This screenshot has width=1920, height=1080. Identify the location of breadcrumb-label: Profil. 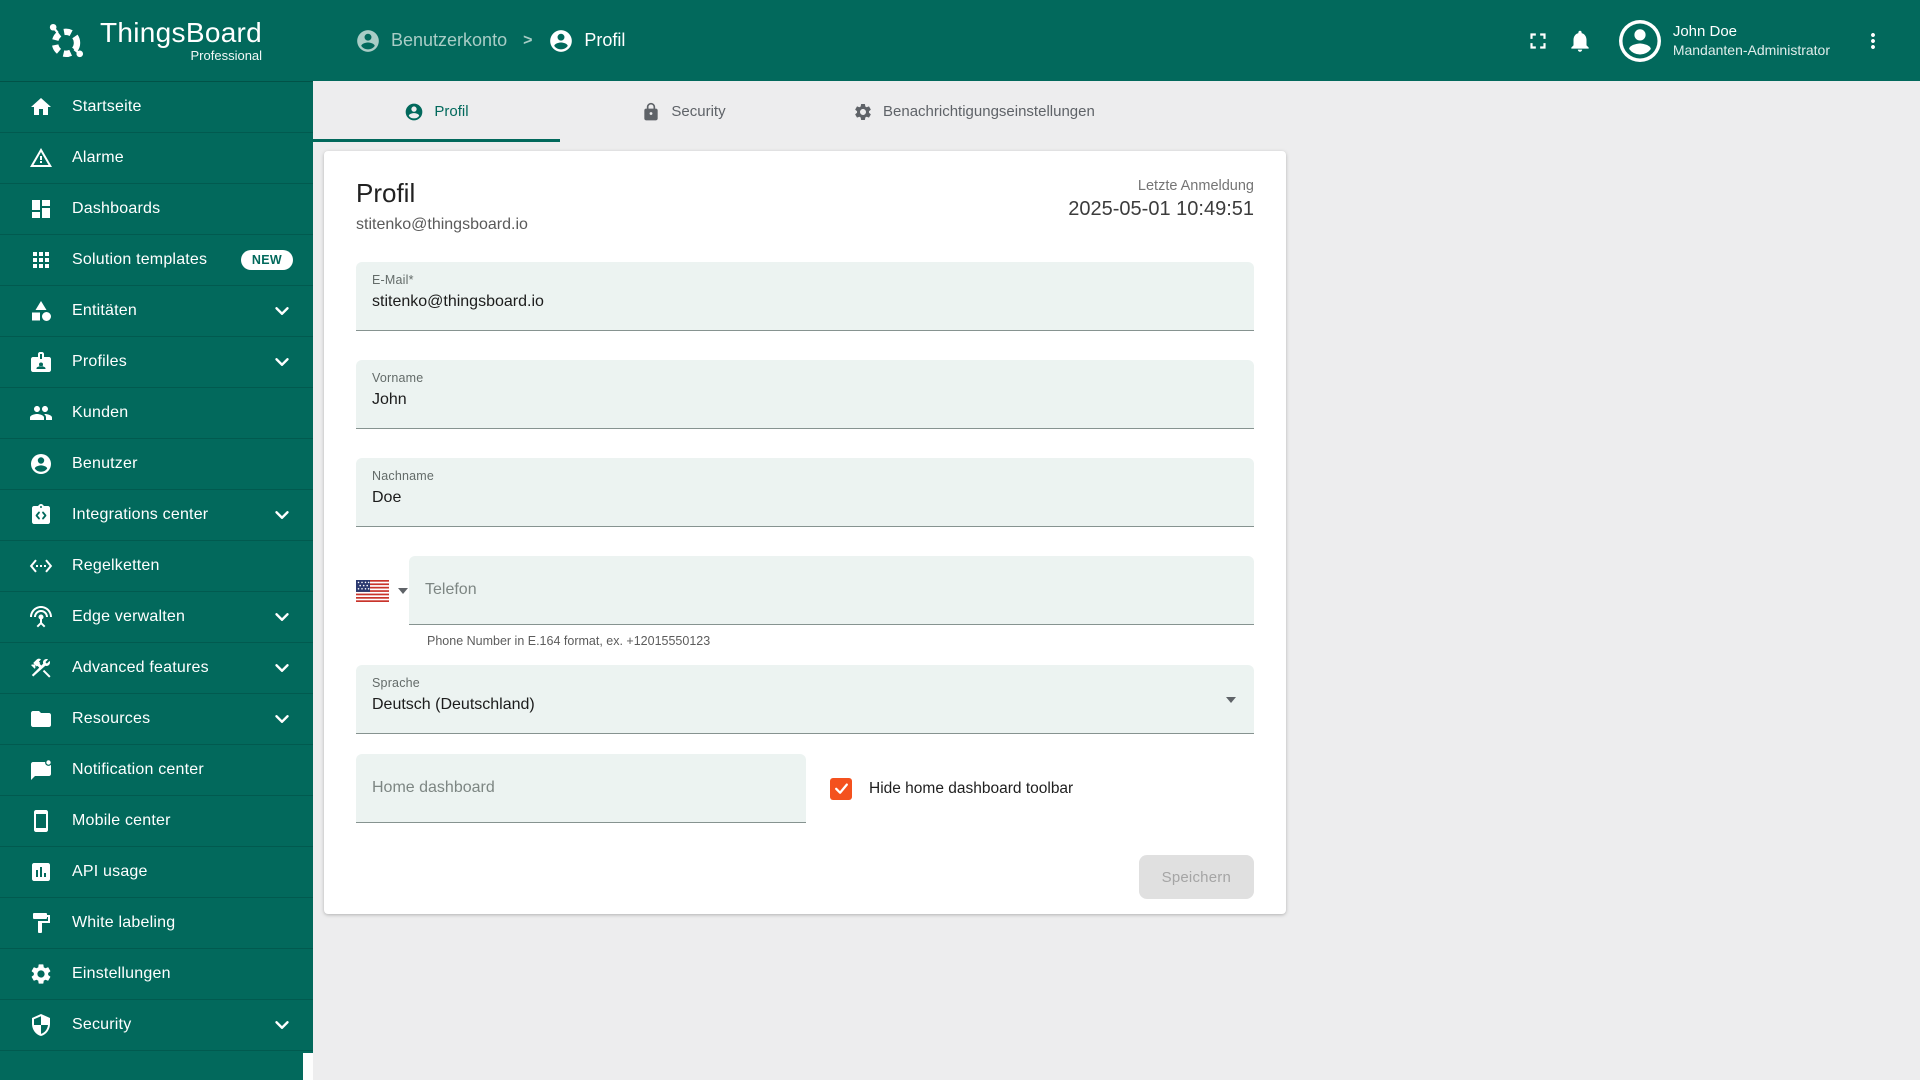
(605, 40).